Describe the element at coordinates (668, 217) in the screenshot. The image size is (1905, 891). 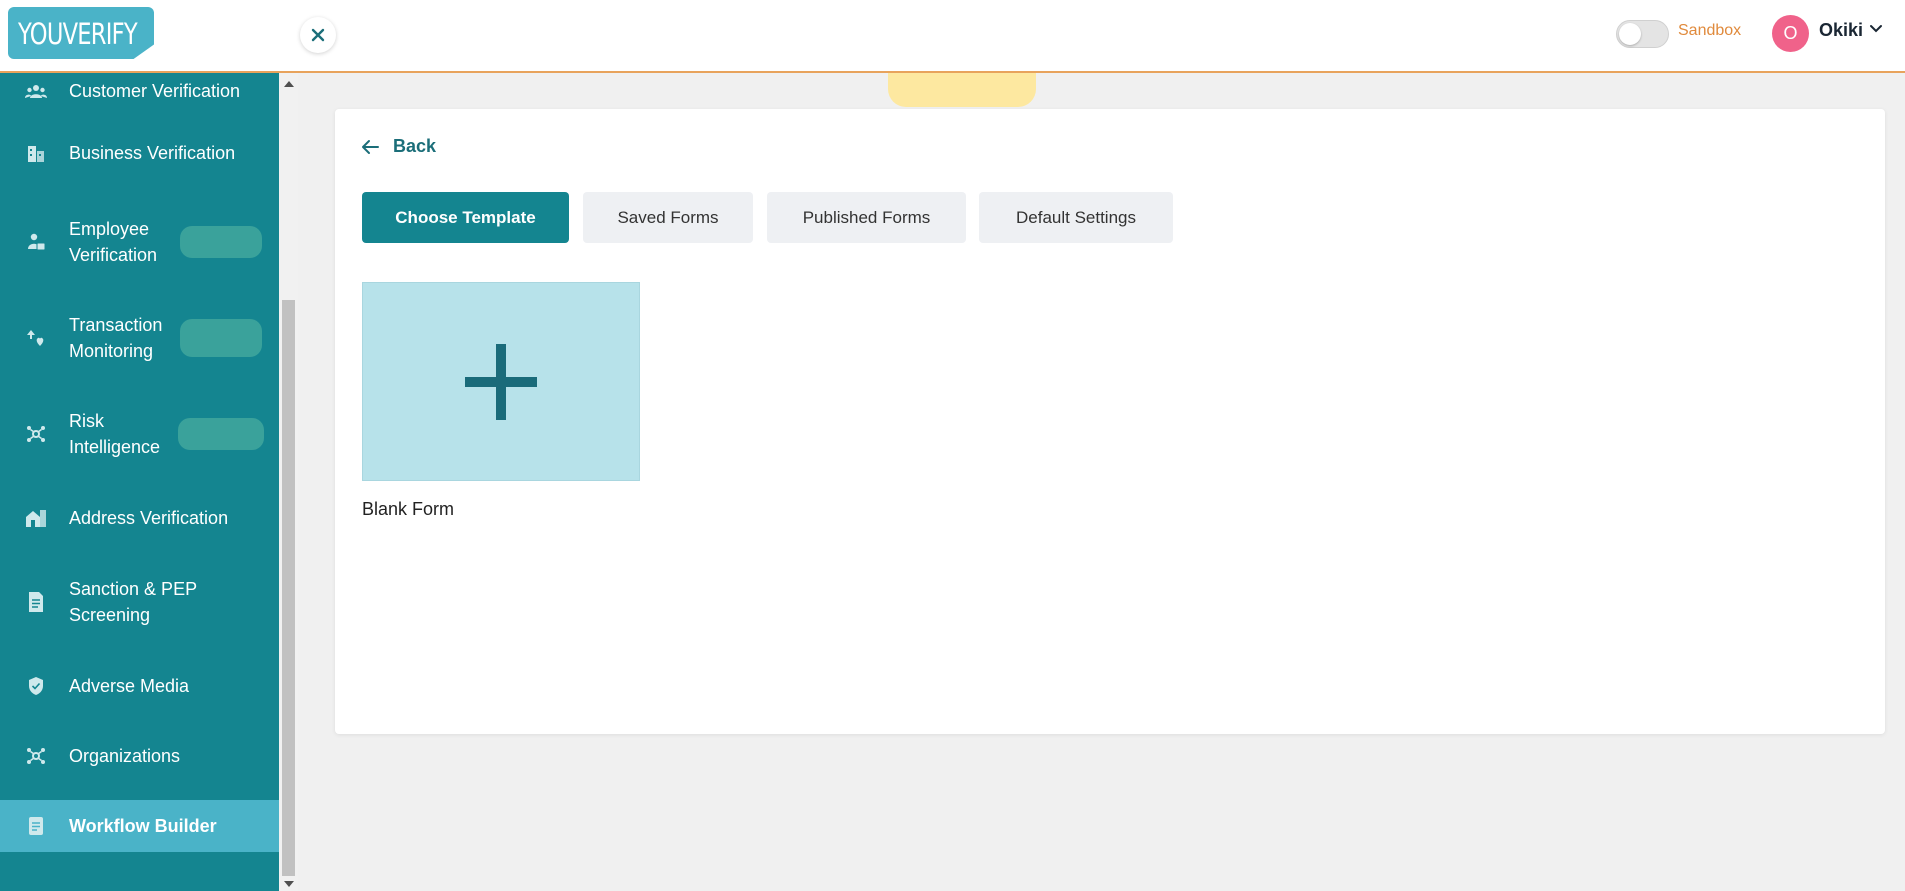
I see `tab-saved-forms: Saved Forms` at that location.